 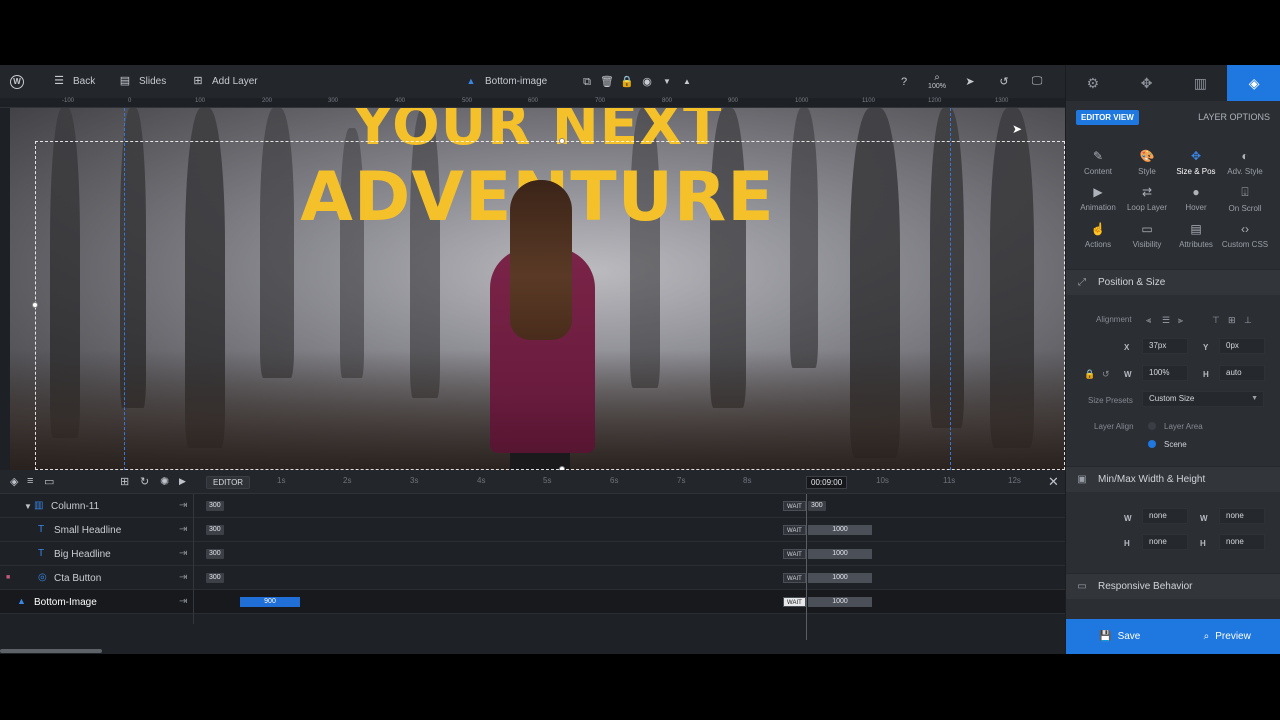 I want to click on chevron-down-icon: ▼, so click(x=1254, y=398).